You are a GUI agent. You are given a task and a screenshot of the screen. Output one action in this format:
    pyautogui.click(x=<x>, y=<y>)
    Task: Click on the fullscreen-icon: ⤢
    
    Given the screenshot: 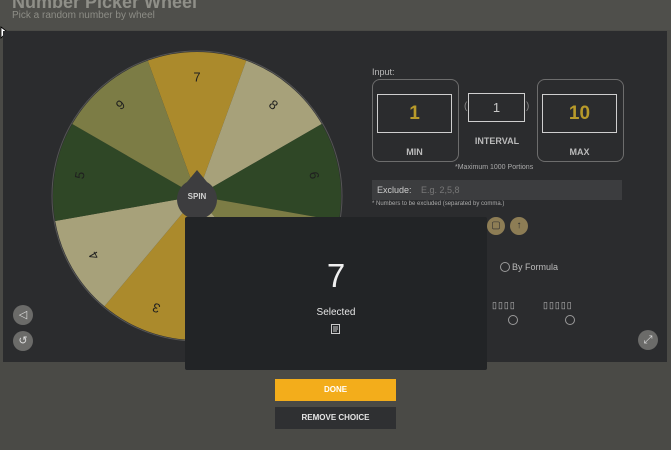 What is the action you would take?
    pyautogui.click(x=648, y=340)
    